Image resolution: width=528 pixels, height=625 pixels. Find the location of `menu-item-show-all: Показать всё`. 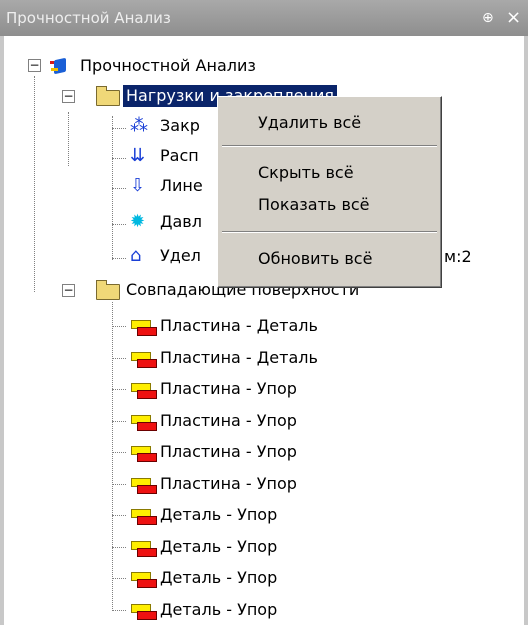

menu-item-show-all: Показать всё is located at coordinates (314, 204).